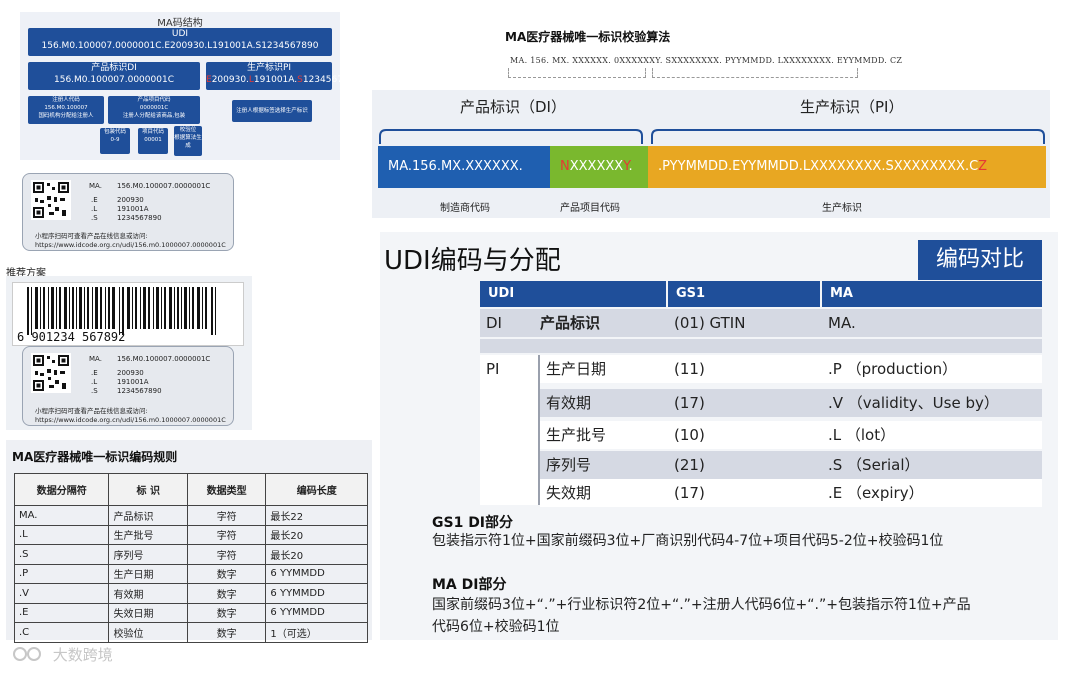  I want to click on product-code-box: 产品项目代码 0000001C 注册人分配给该商品,包装, so click(154, 110).